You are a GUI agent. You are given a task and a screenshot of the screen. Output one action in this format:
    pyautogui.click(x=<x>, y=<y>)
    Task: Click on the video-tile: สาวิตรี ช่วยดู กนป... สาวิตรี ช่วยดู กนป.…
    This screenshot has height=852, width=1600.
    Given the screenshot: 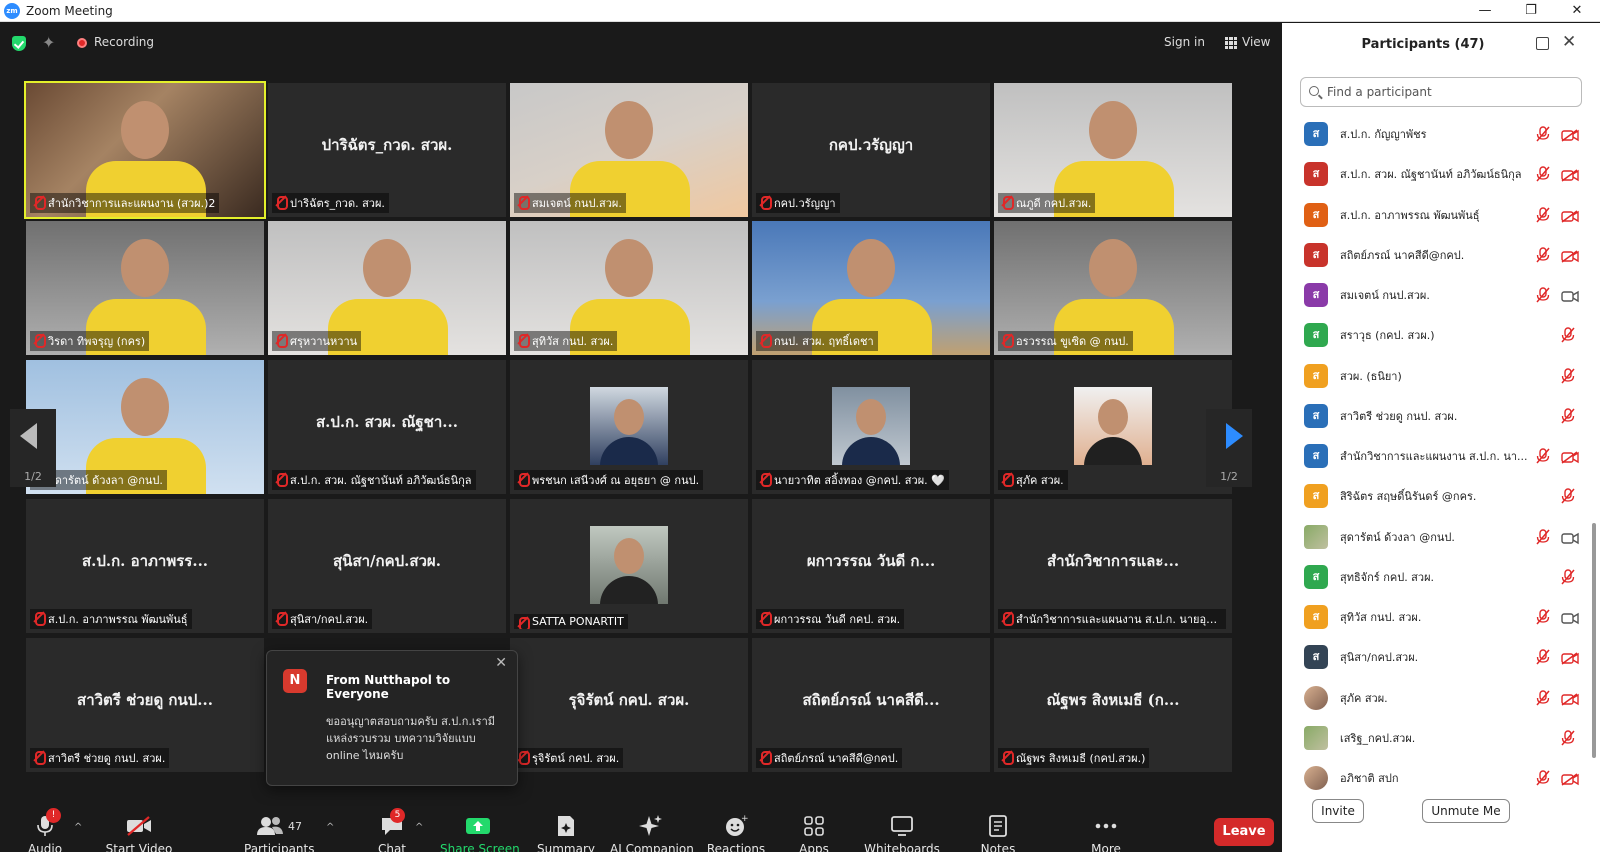 What is the action you would take?
    pyautogui.click(x=145, y=705)
    